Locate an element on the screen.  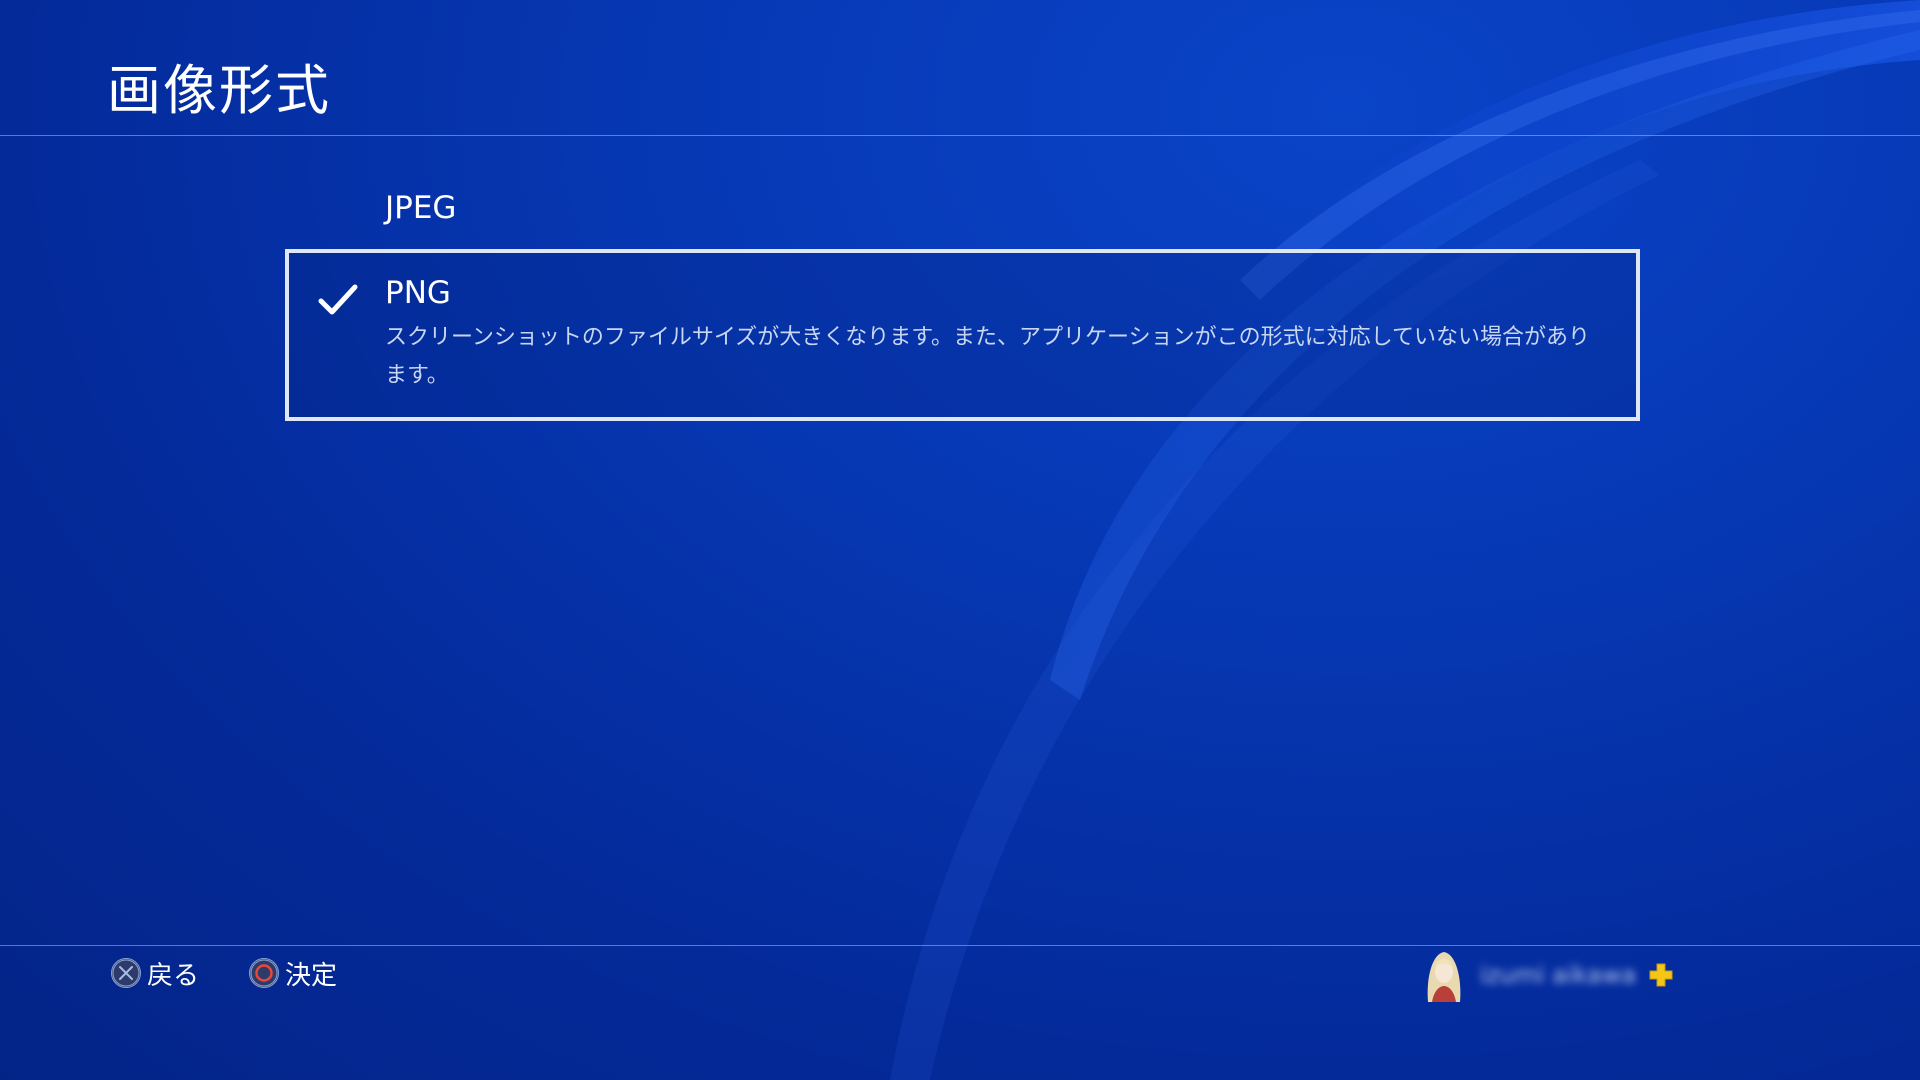
user-info: izumi aikawa is located at coordinates (1546, 975).